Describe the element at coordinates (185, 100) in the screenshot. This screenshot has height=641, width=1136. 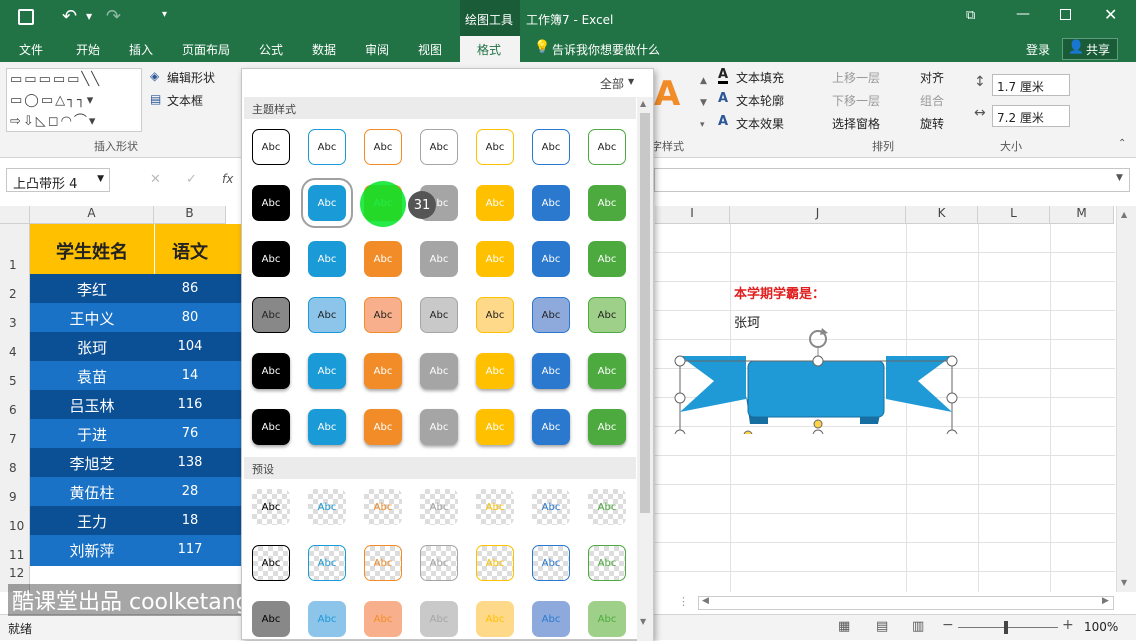
I see `text-box-button: 文本框` at that location.